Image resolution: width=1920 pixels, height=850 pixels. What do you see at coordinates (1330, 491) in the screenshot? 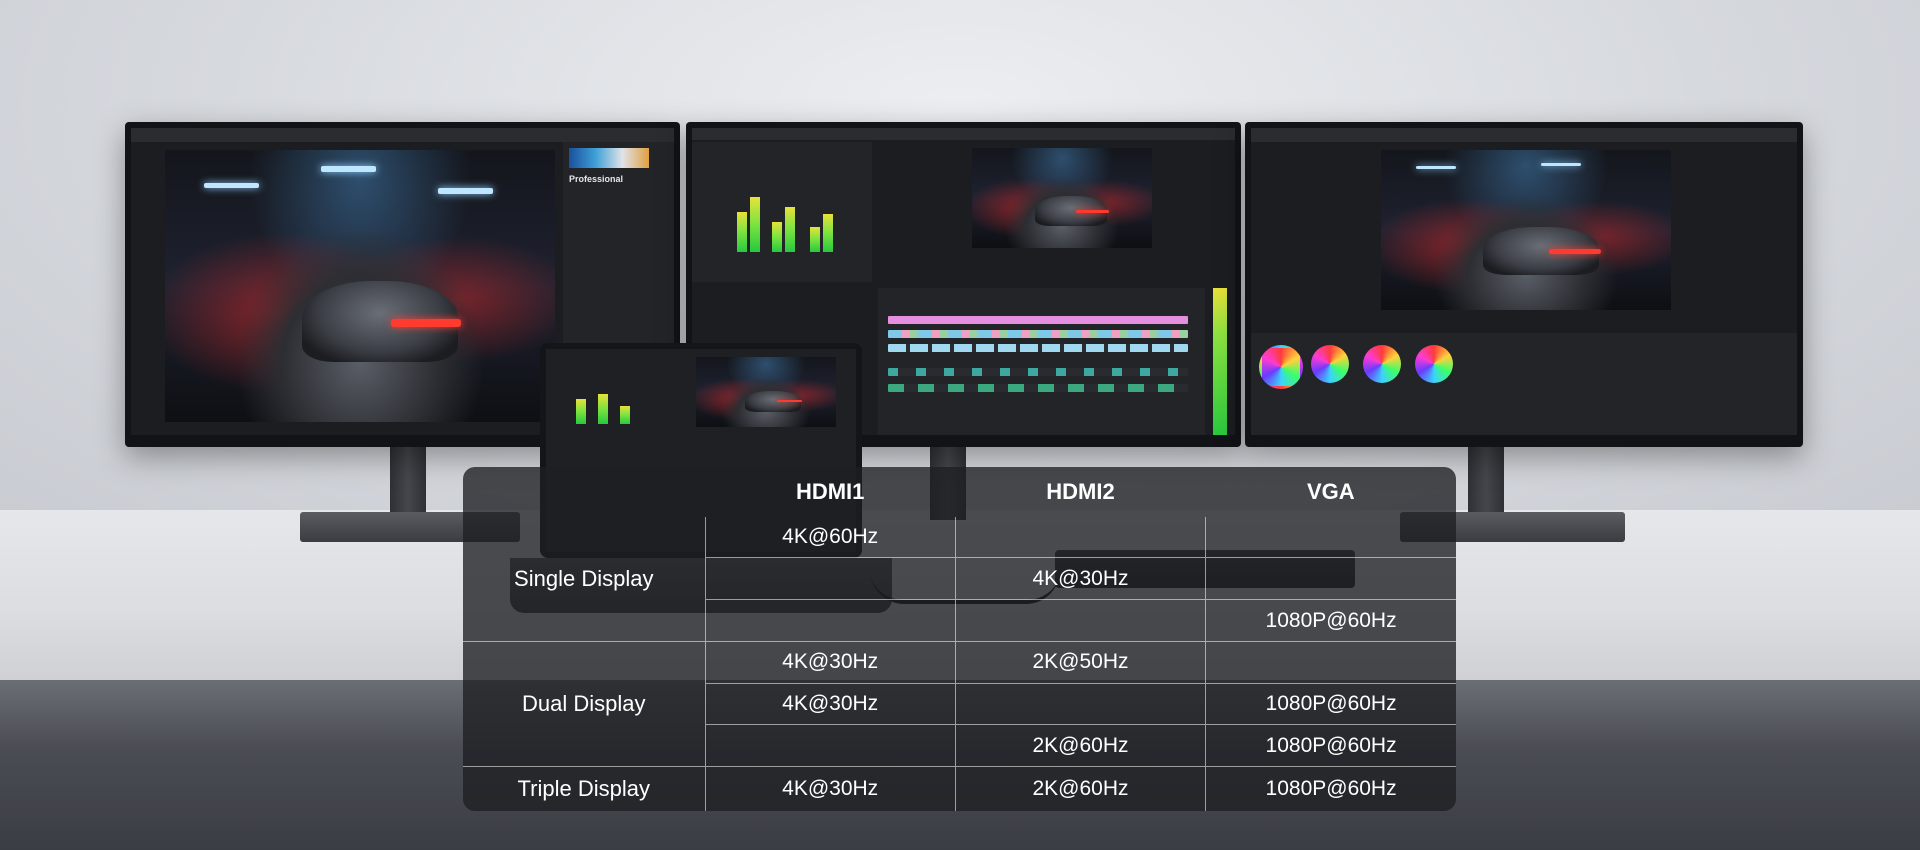
I see `header-vga: VGA` at bounding box center [1330, 491].